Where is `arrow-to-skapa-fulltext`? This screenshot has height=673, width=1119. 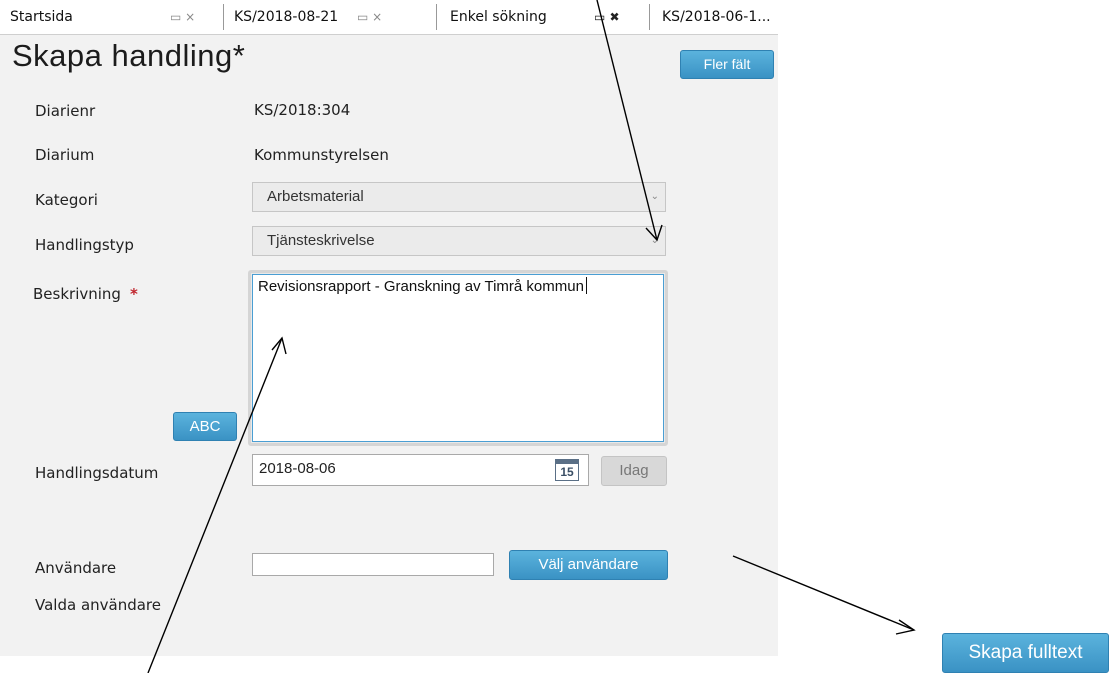
arrow-to-skapa-fulltext is located at coordinates (823, 593).